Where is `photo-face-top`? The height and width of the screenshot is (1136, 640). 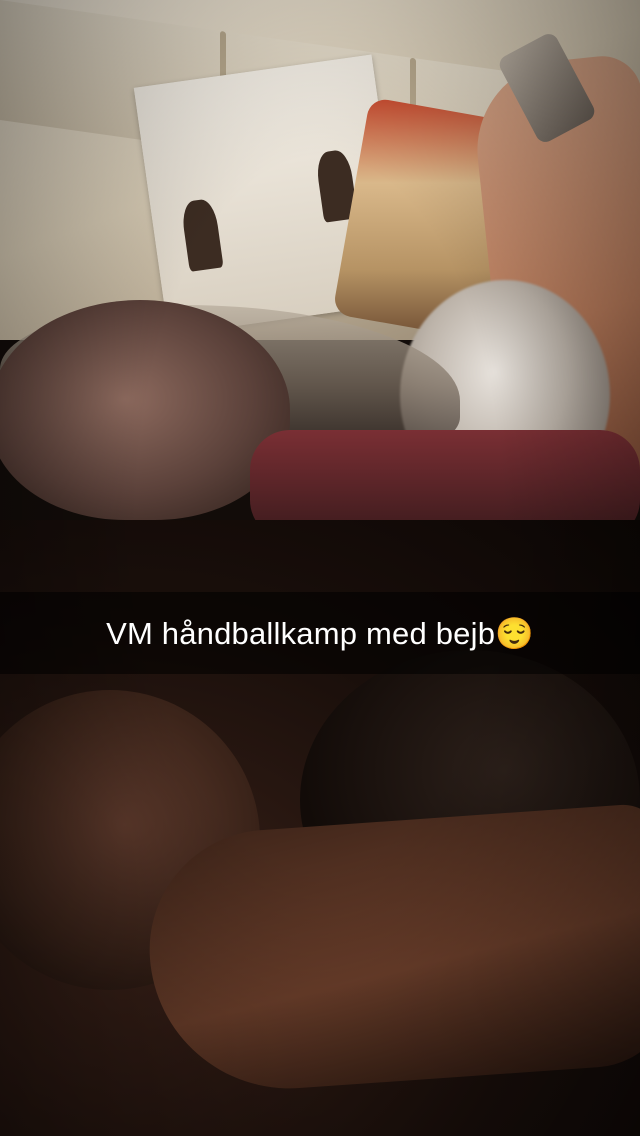
photo-face-top is located at coordinates (145, 410).